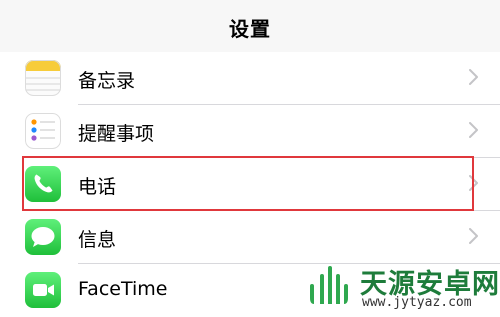 The width and height of the screenshot is (500, 317). I want to click on row-label: 提醒事项, so click(116, 134).